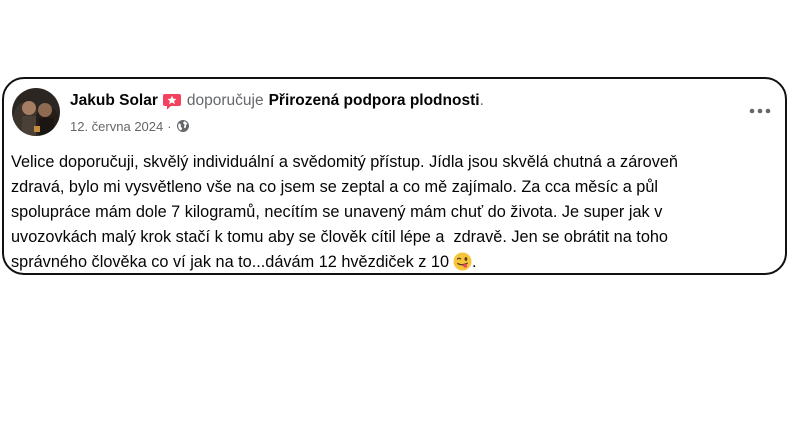  I want to click on recommends-text: doporučuje, so click(225, 100).